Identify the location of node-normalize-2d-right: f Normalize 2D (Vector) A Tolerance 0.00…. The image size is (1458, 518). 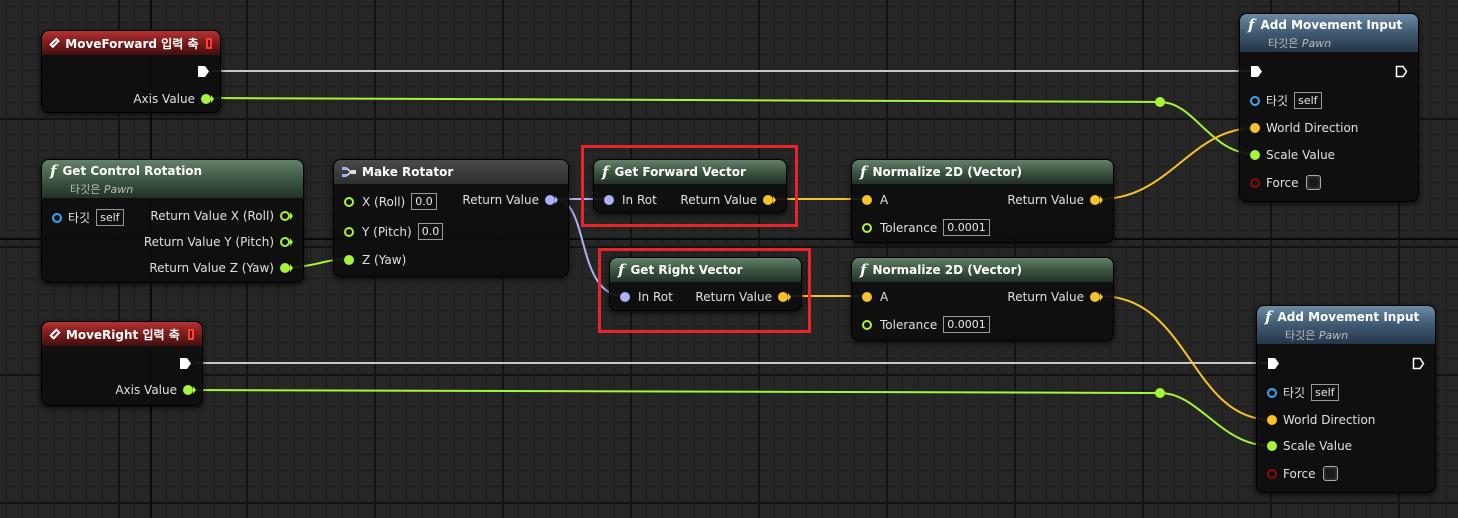
(982, 299).